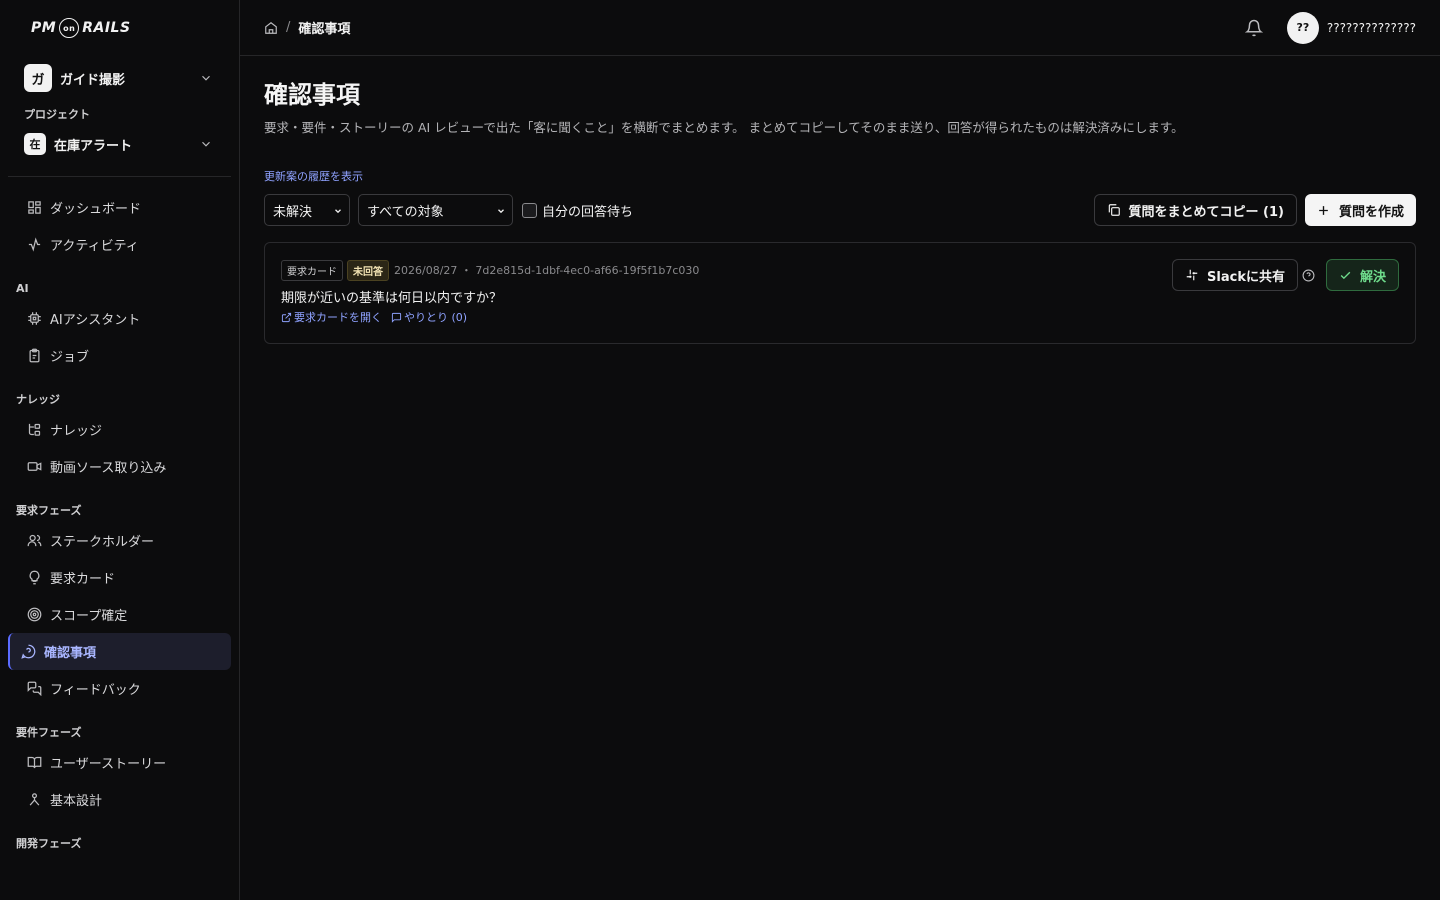 The width and height of the screenshot is (1440, 900). Describe the element at coordinates (34, 800) in the screenshot. I see `person-icon` at that location.